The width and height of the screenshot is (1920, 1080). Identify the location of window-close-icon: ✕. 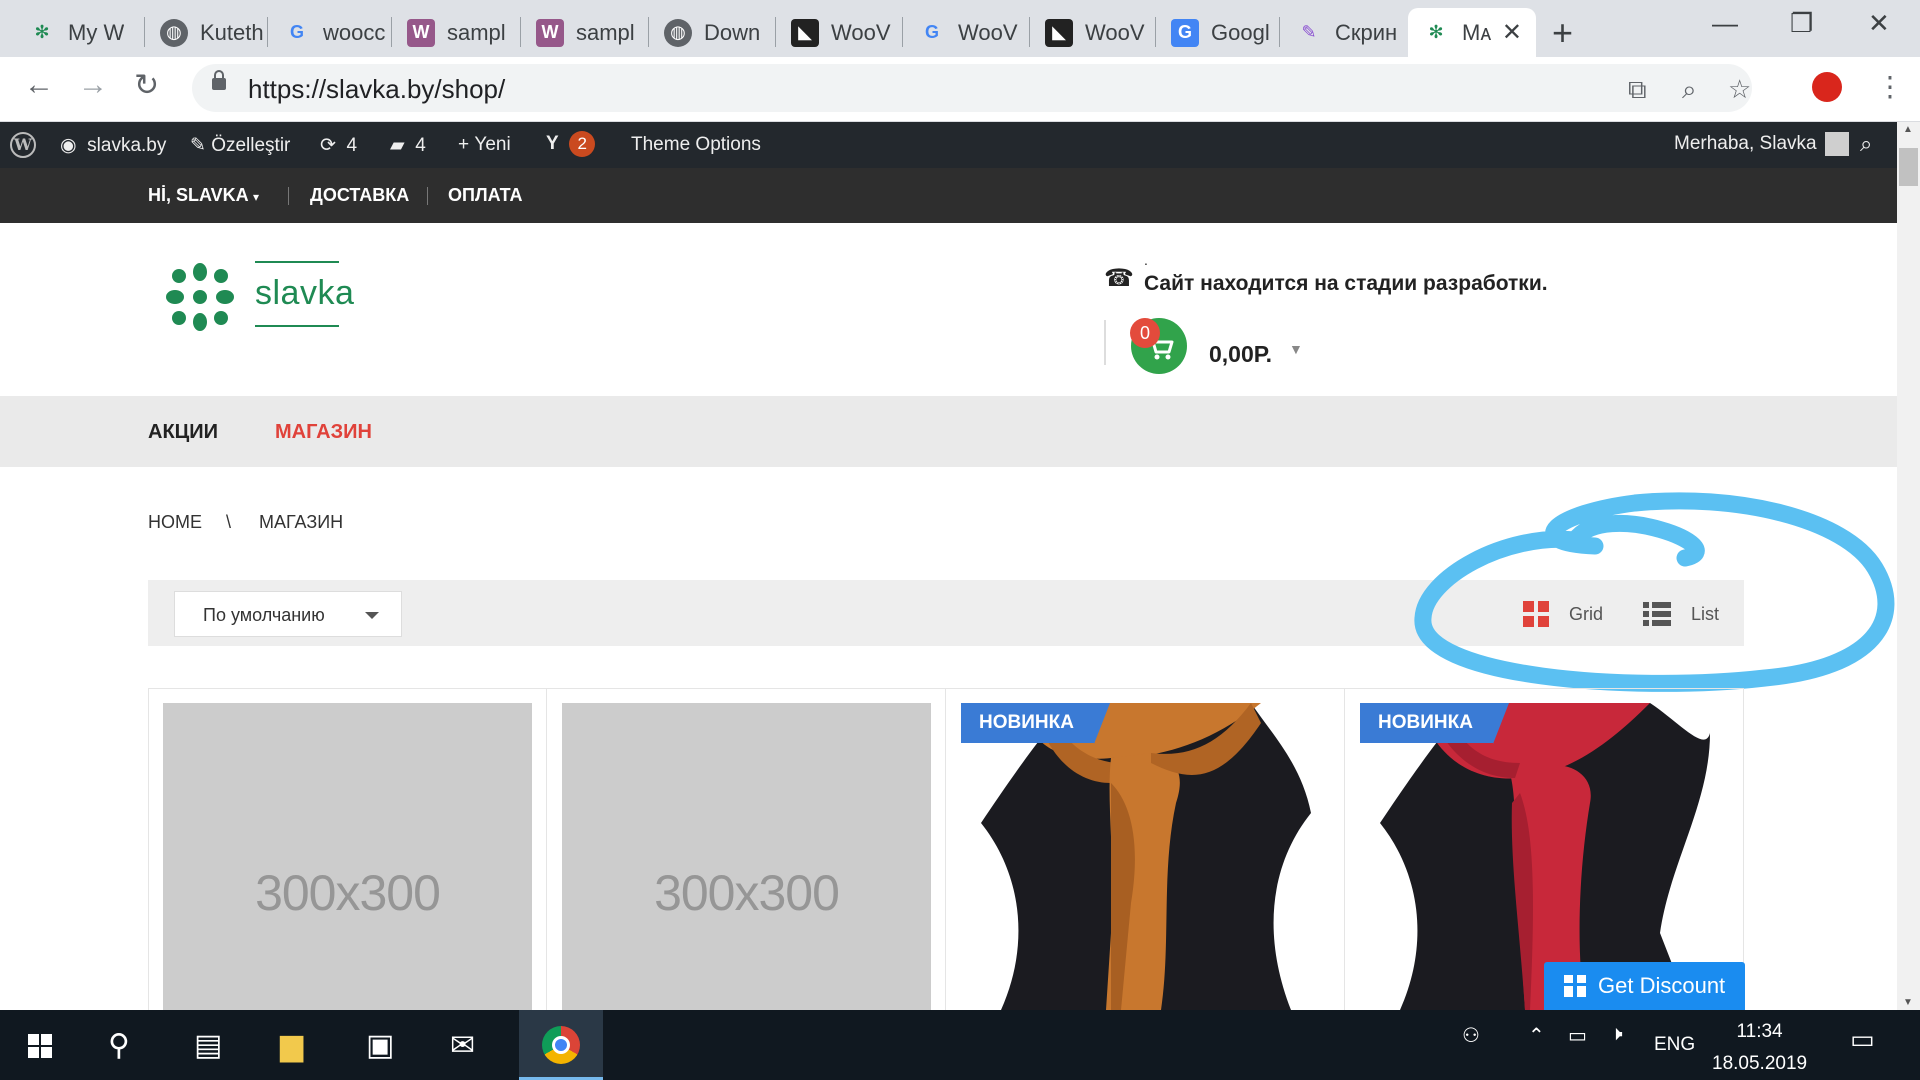
(1879, 23).